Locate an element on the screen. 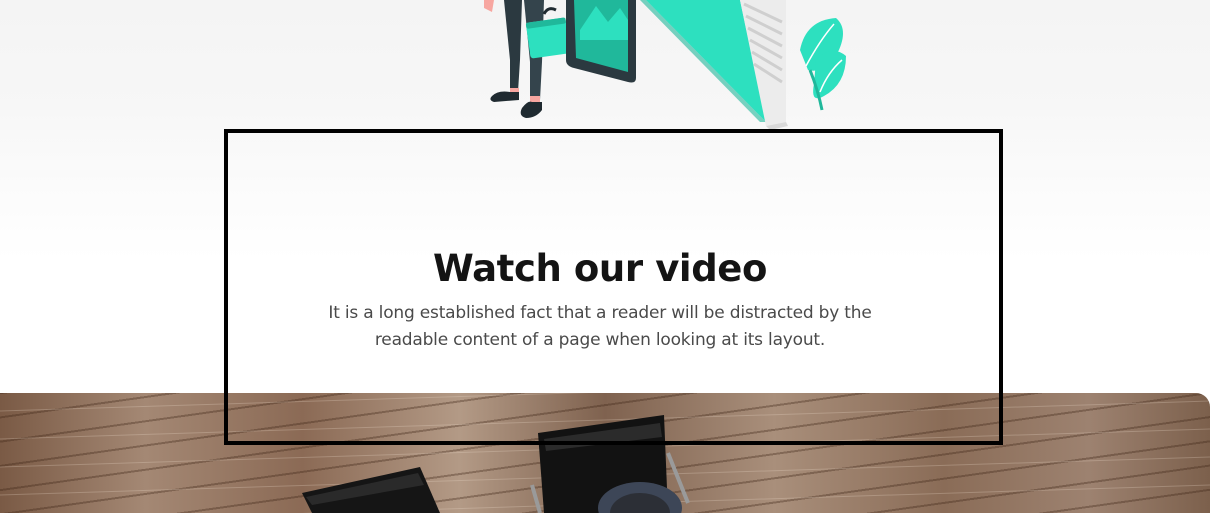 This screenshot has width=1210, height=513. section-title: Watch our video is located at coordinates (600, 268).